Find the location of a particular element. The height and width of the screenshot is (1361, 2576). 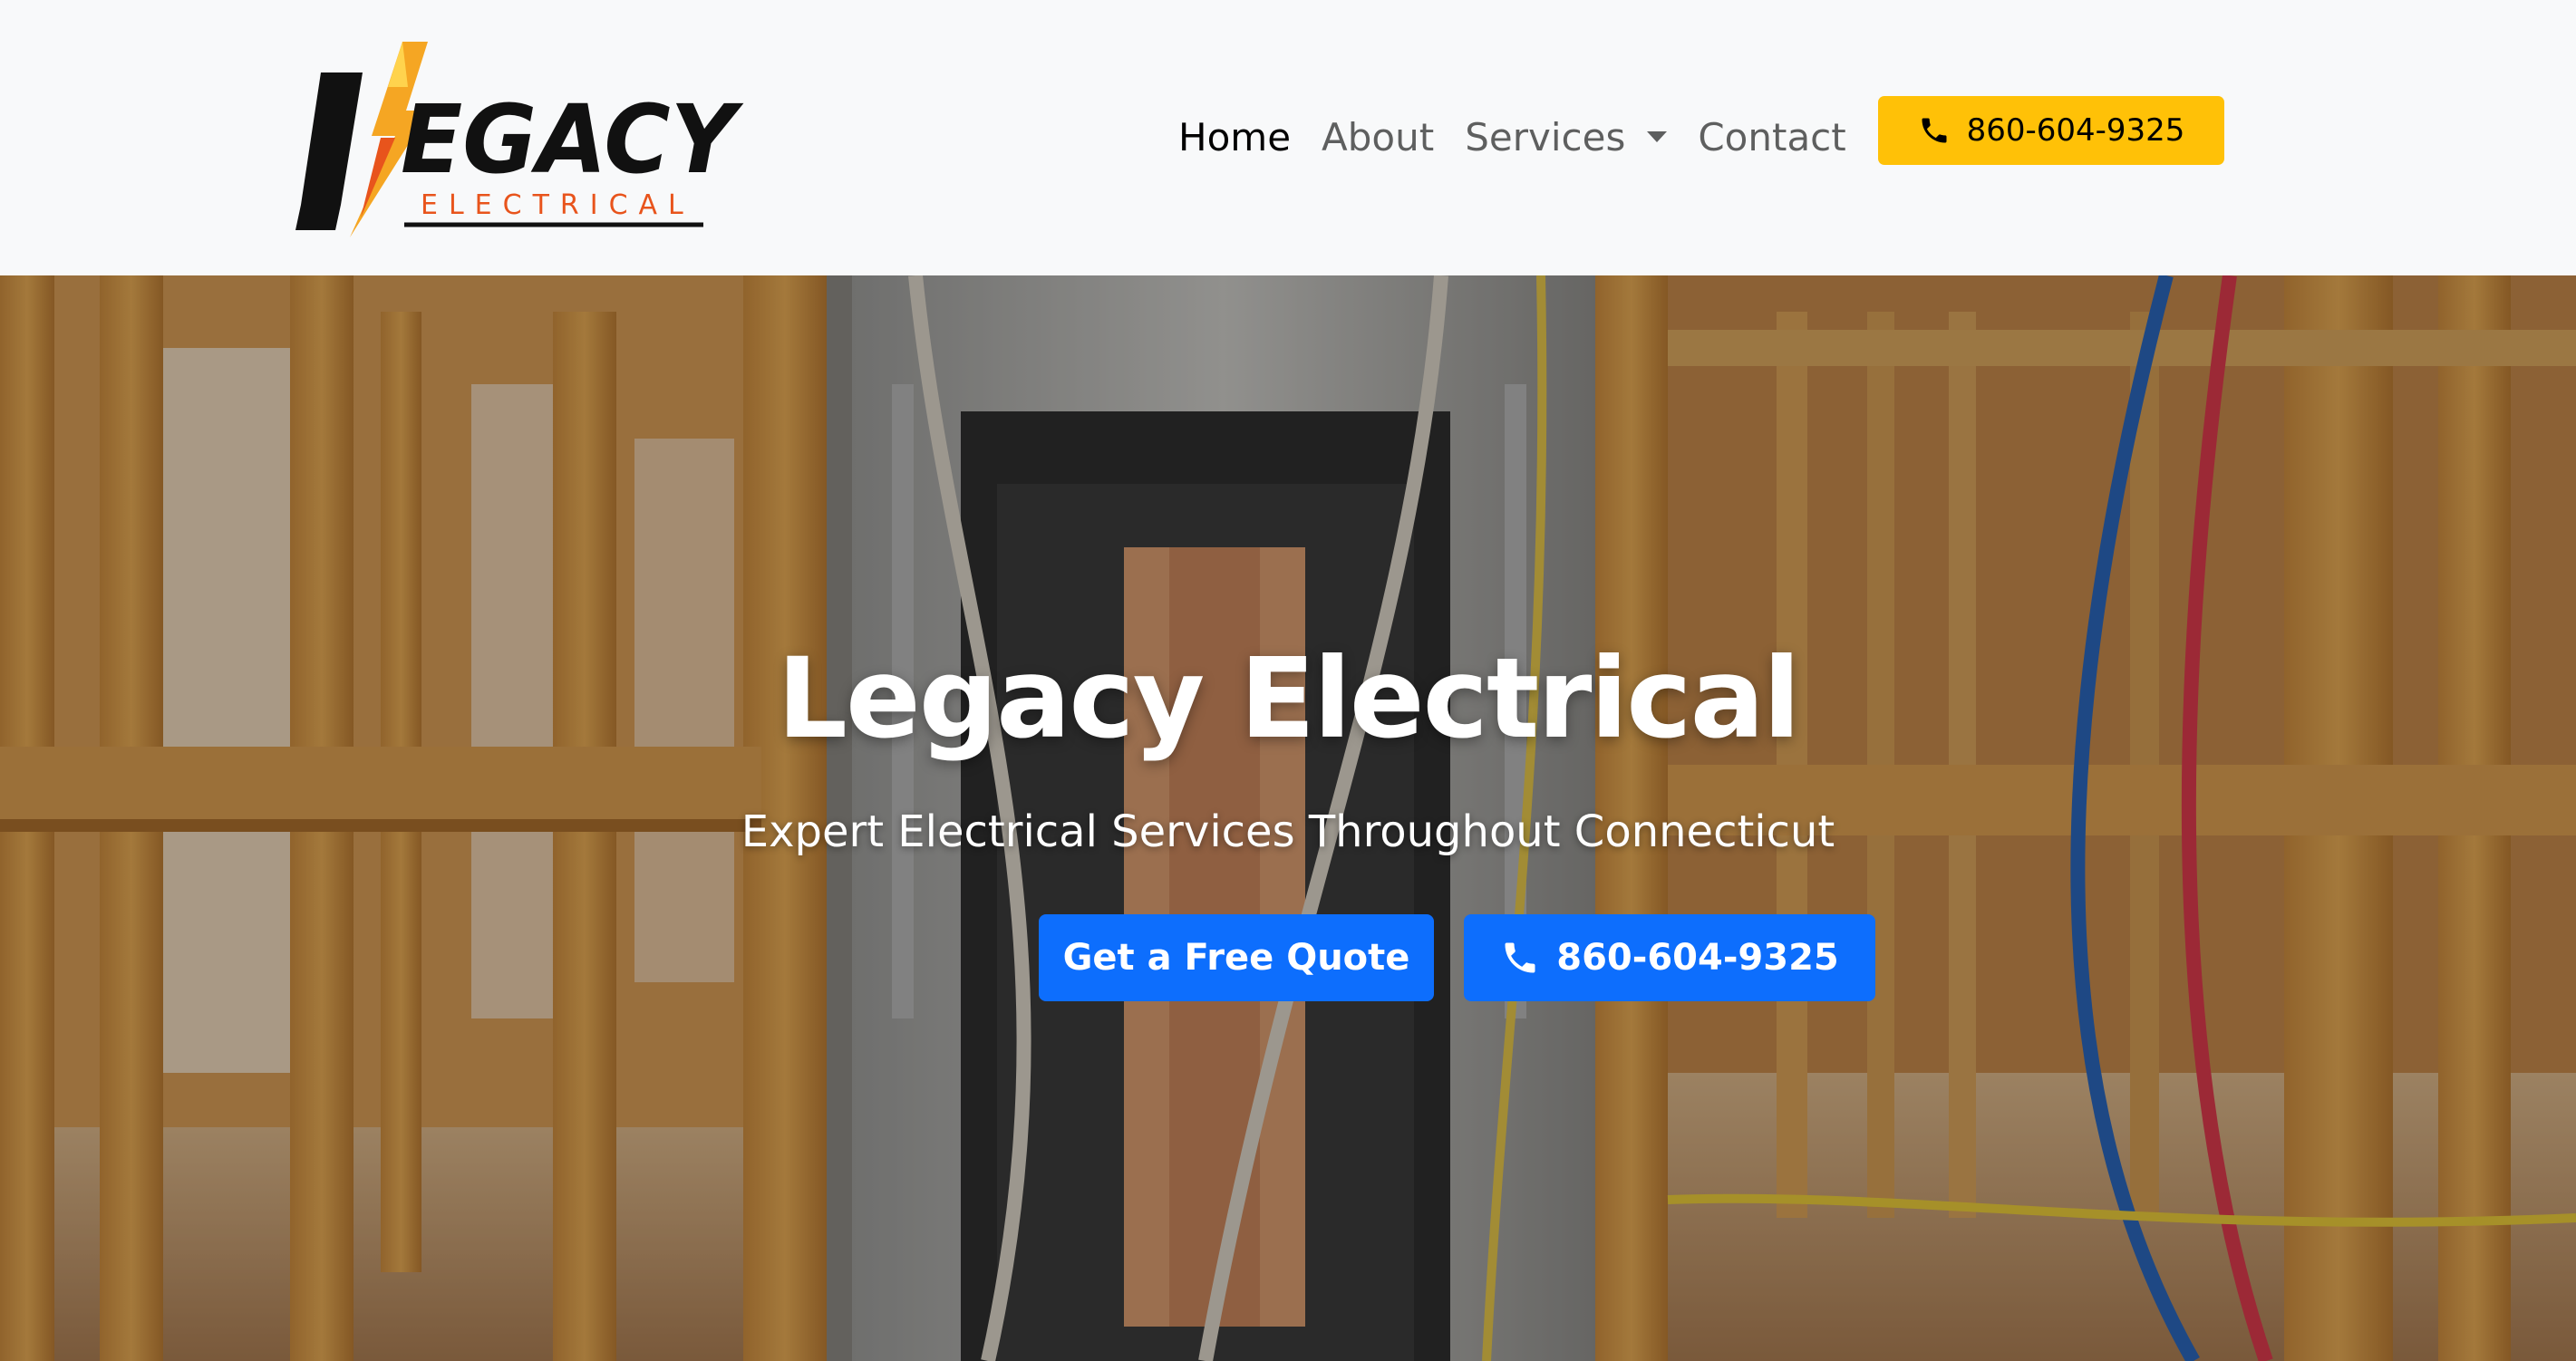

caret-down-icon is located at coordinates (1657, 136).